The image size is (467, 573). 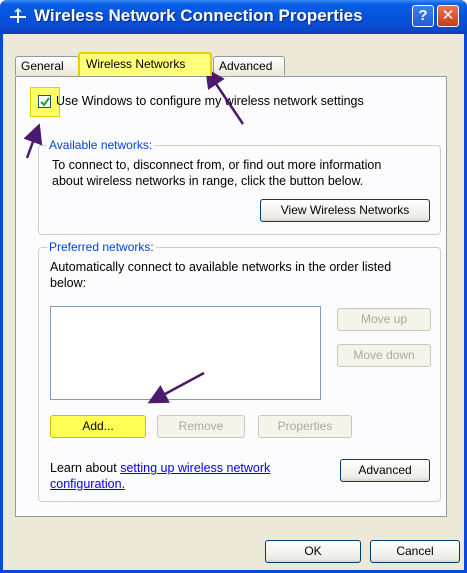 I want to click on network-connection-icon, so click(x=18, y=15).